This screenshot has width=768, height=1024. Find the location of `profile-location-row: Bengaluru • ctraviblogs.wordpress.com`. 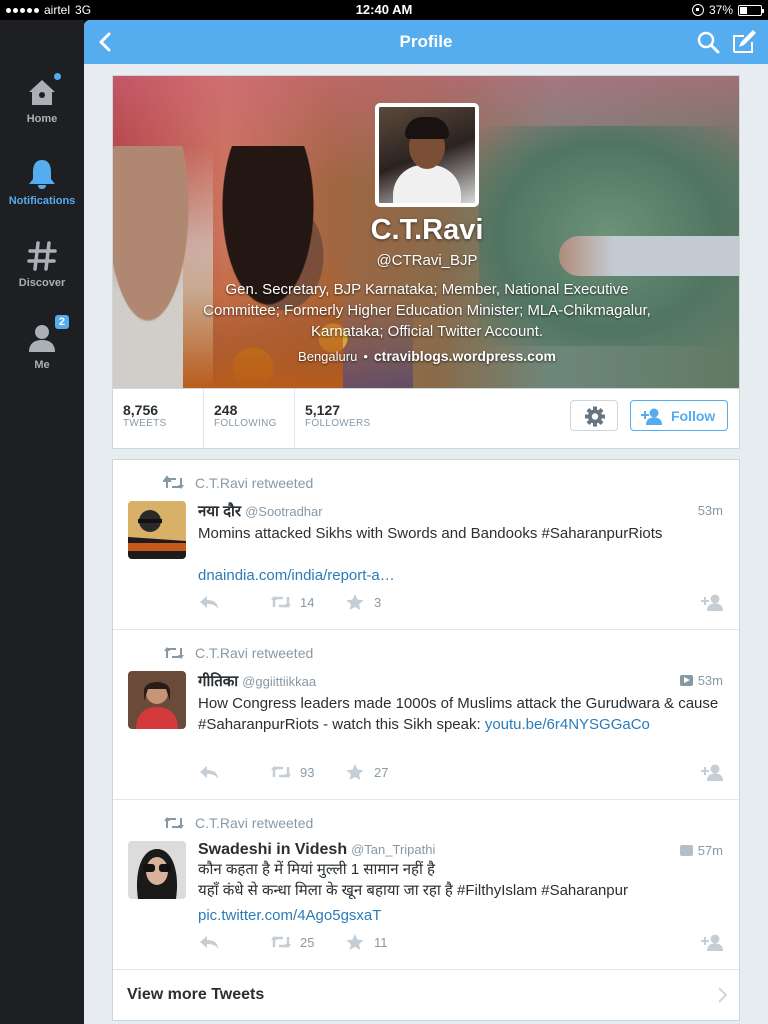

profile-location-row: Bengaluru • ctraviblogs.wordpress.com is located at coordinates (426, 356).